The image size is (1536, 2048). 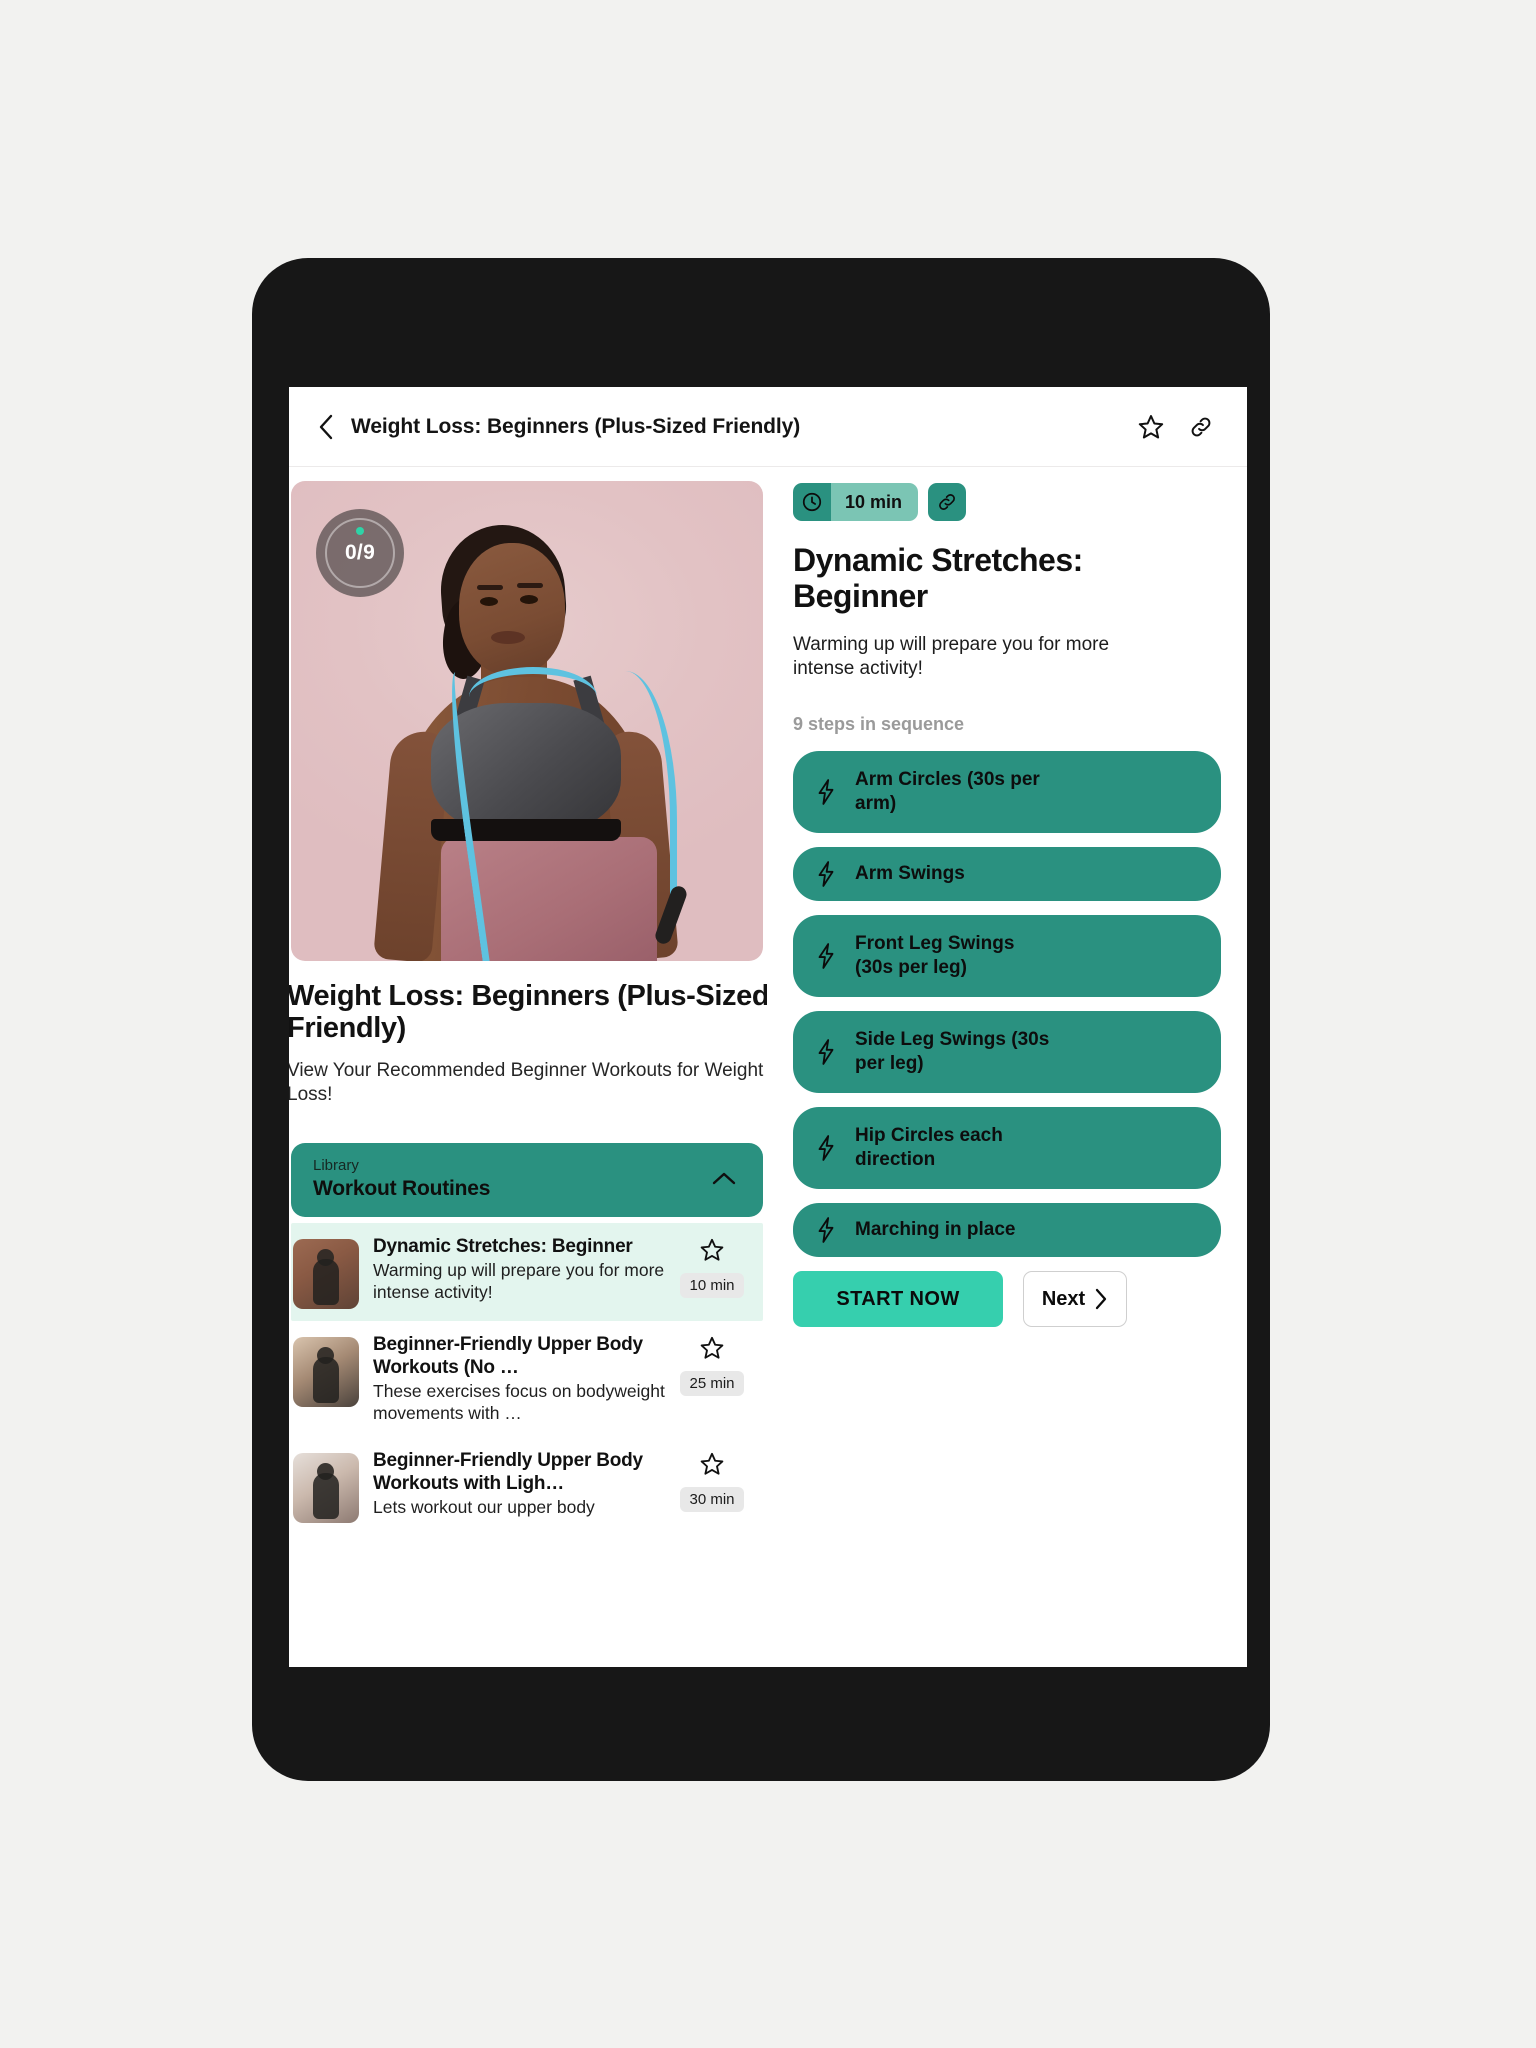 What do you see at coordinates (508, 637) in the screenshot?
I see `photo-lips` at bounding box center [508, 637].